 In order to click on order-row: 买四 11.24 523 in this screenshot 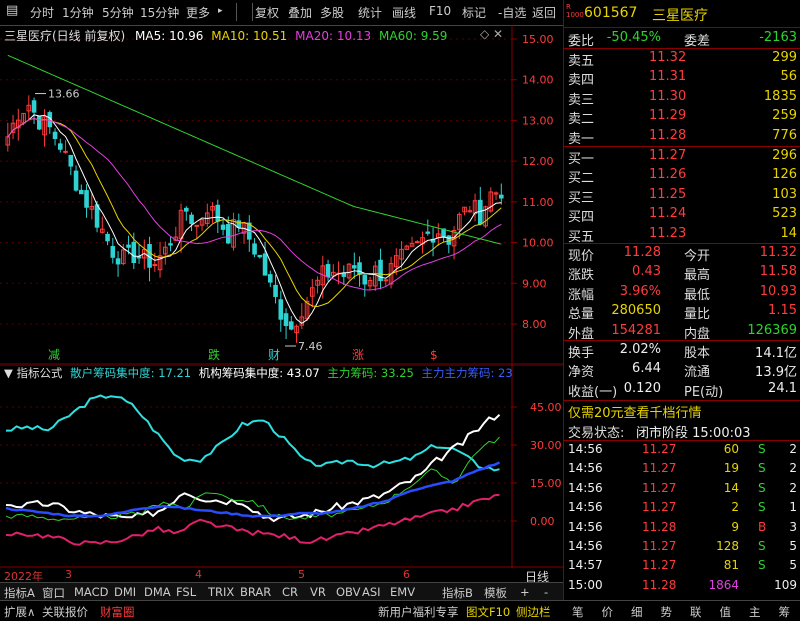, I will do `click(682, 215)`.